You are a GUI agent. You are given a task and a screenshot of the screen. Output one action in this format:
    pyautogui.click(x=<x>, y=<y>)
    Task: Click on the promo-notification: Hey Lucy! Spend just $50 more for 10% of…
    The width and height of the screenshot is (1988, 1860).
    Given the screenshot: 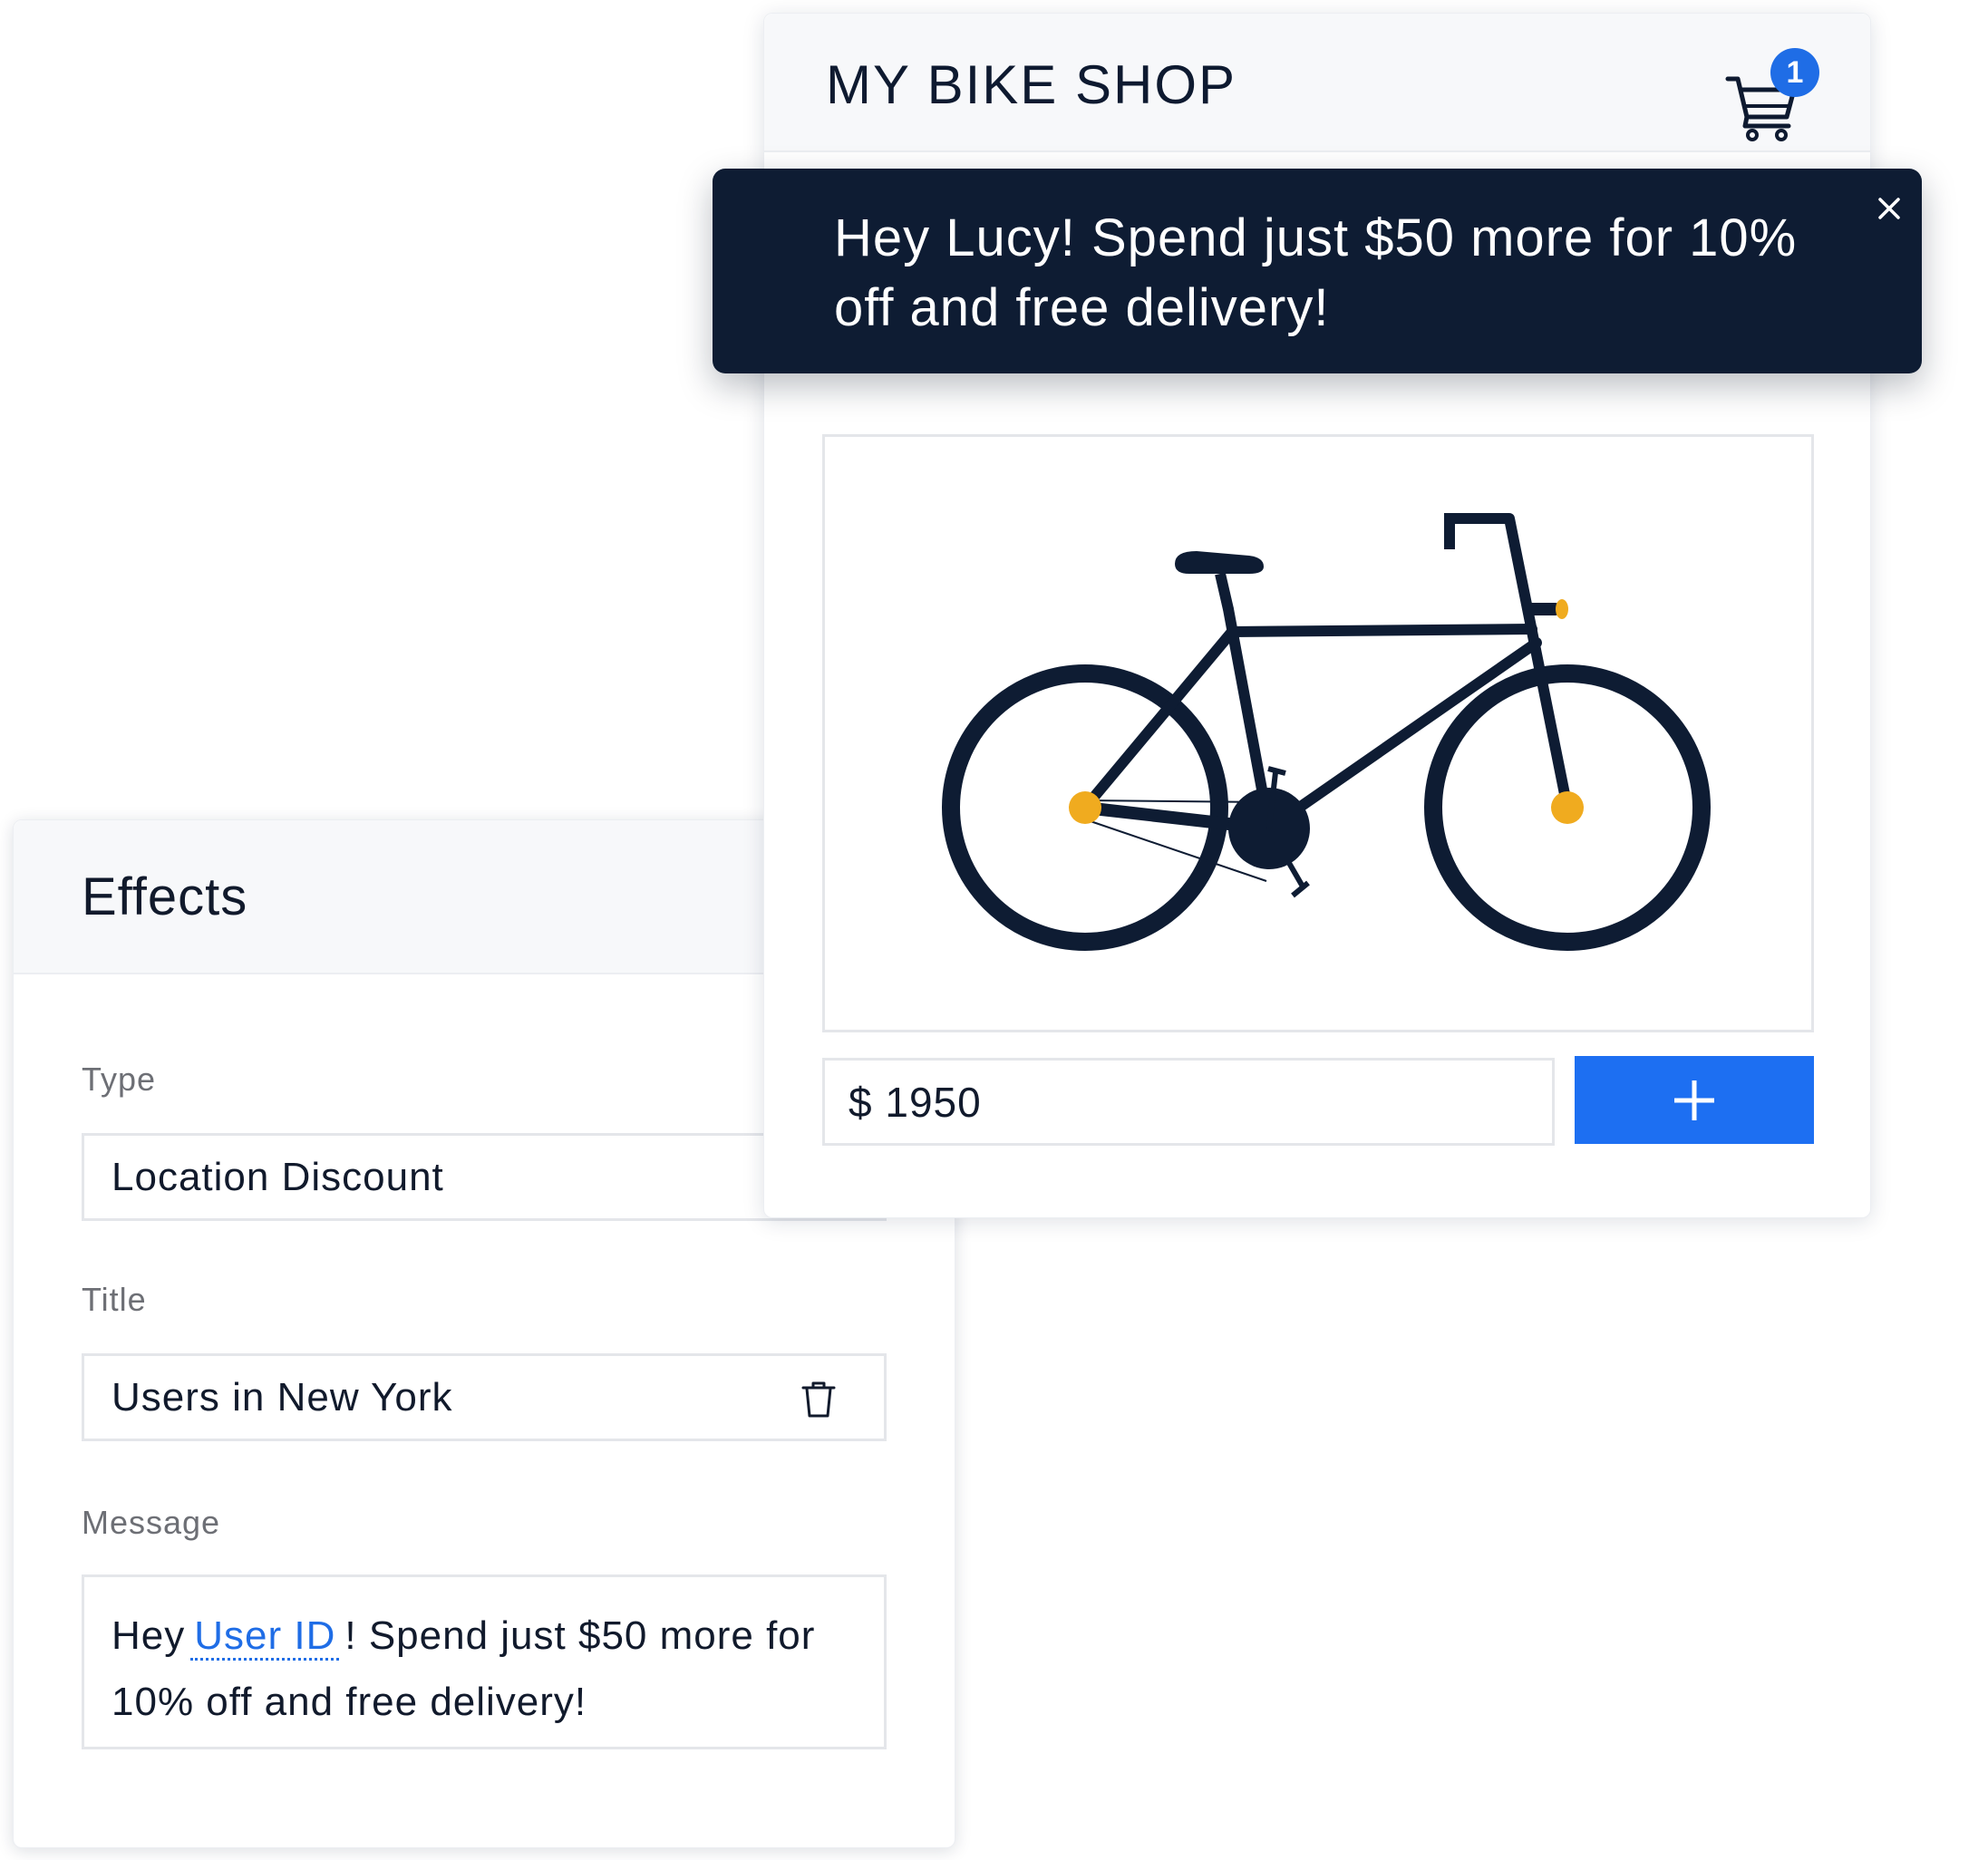 What is the action you would take?
    pyautogui.click(x=1317, y=271)
    